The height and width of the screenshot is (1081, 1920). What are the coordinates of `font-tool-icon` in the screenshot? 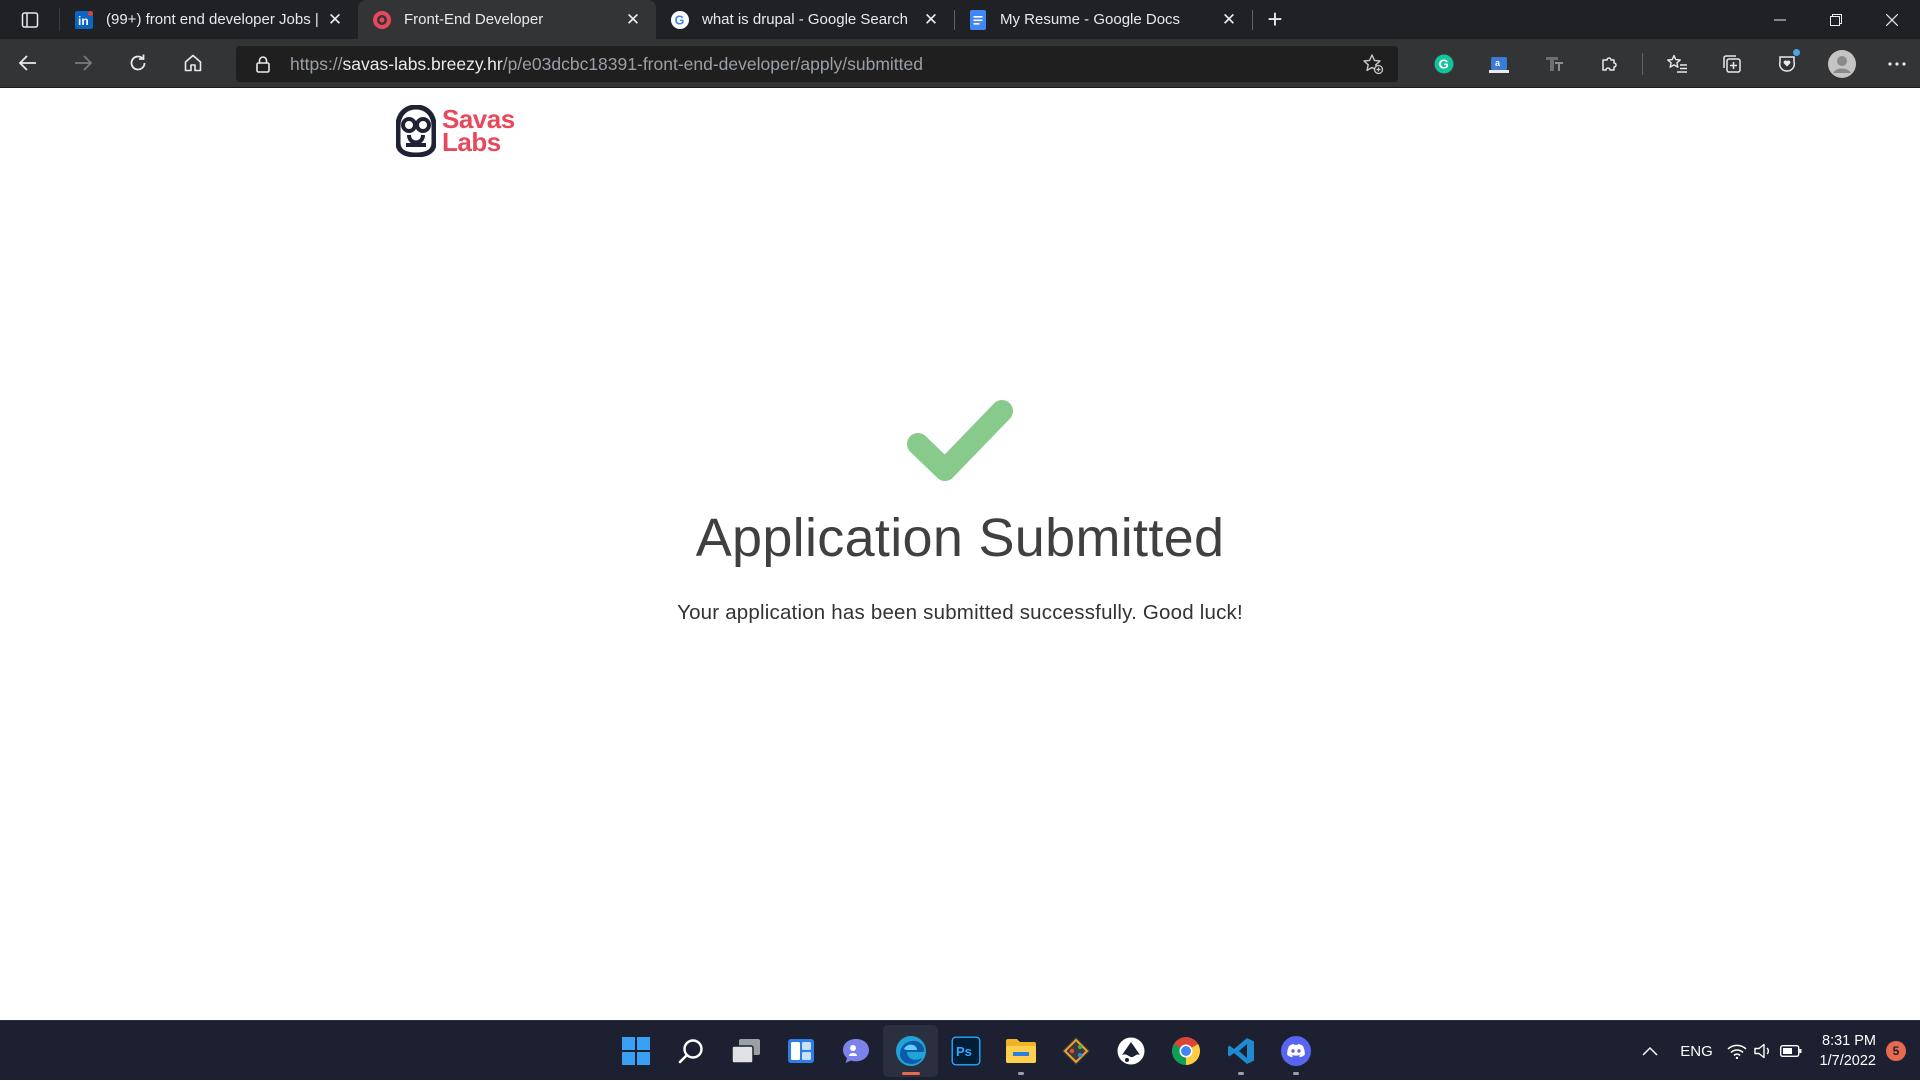 It's located at (1554, 63).